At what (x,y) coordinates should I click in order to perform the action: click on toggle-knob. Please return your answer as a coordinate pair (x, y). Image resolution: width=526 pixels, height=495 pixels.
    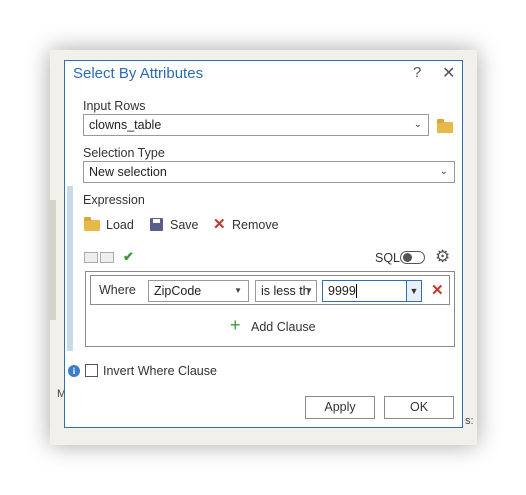
    Looking at the image, I should click on (407, 257).